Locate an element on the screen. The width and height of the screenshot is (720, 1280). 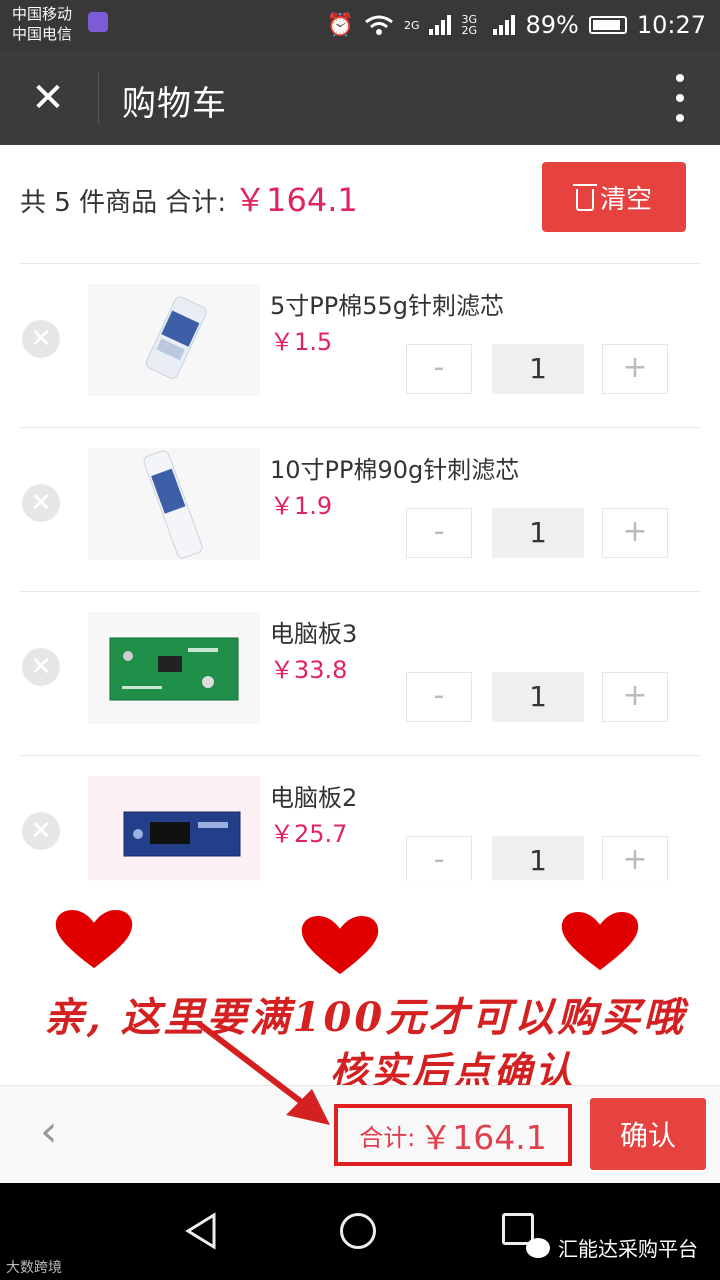
app-header: ✕ 购物车 is located at coordinates (360, 97).